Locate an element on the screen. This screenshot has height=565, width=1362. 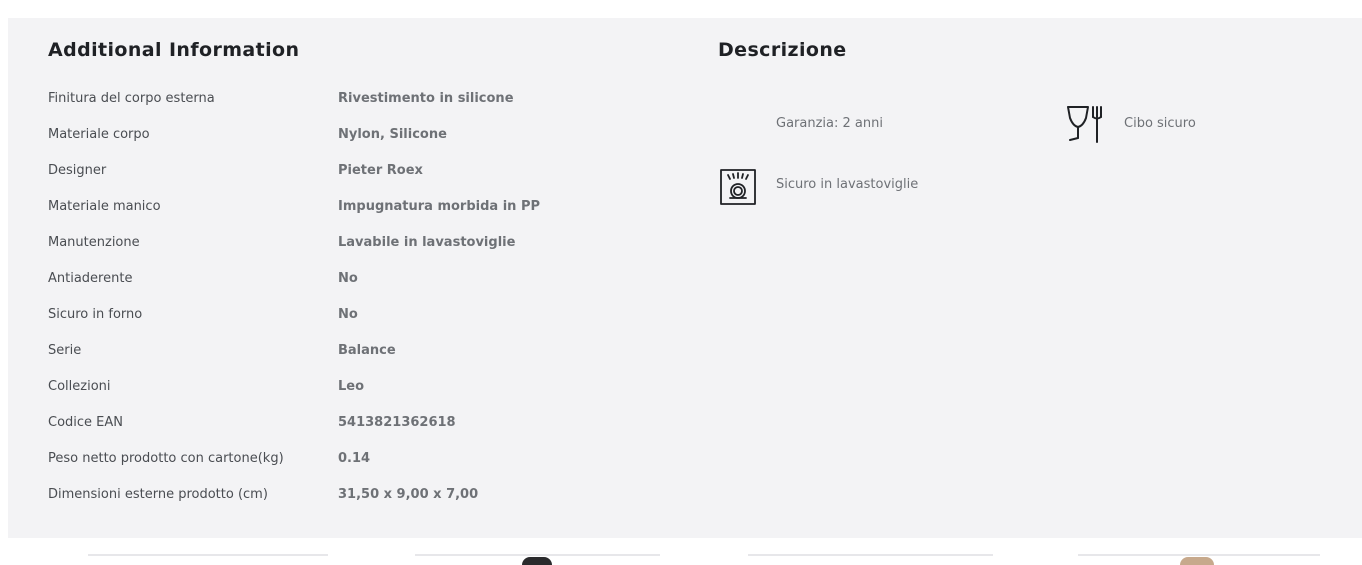
spec-value: Leo is located at coordinates (351, 386).